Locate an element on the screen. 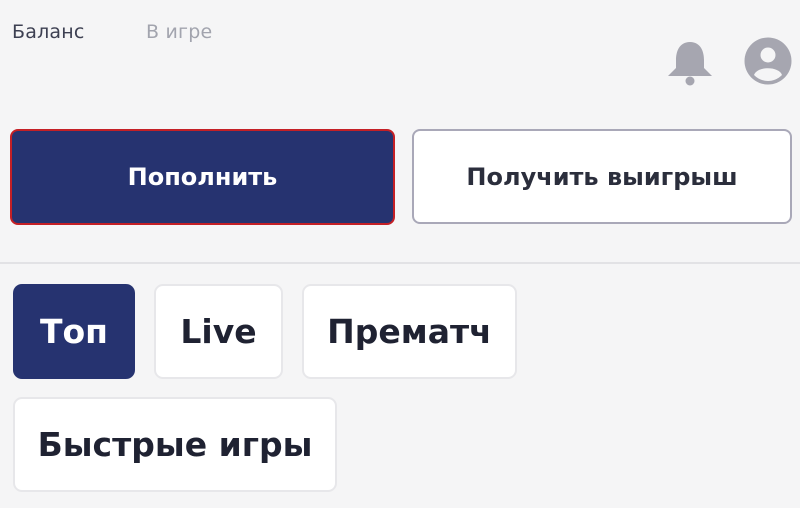  category-prematch: Прематч is located at coordinates (409, 331).